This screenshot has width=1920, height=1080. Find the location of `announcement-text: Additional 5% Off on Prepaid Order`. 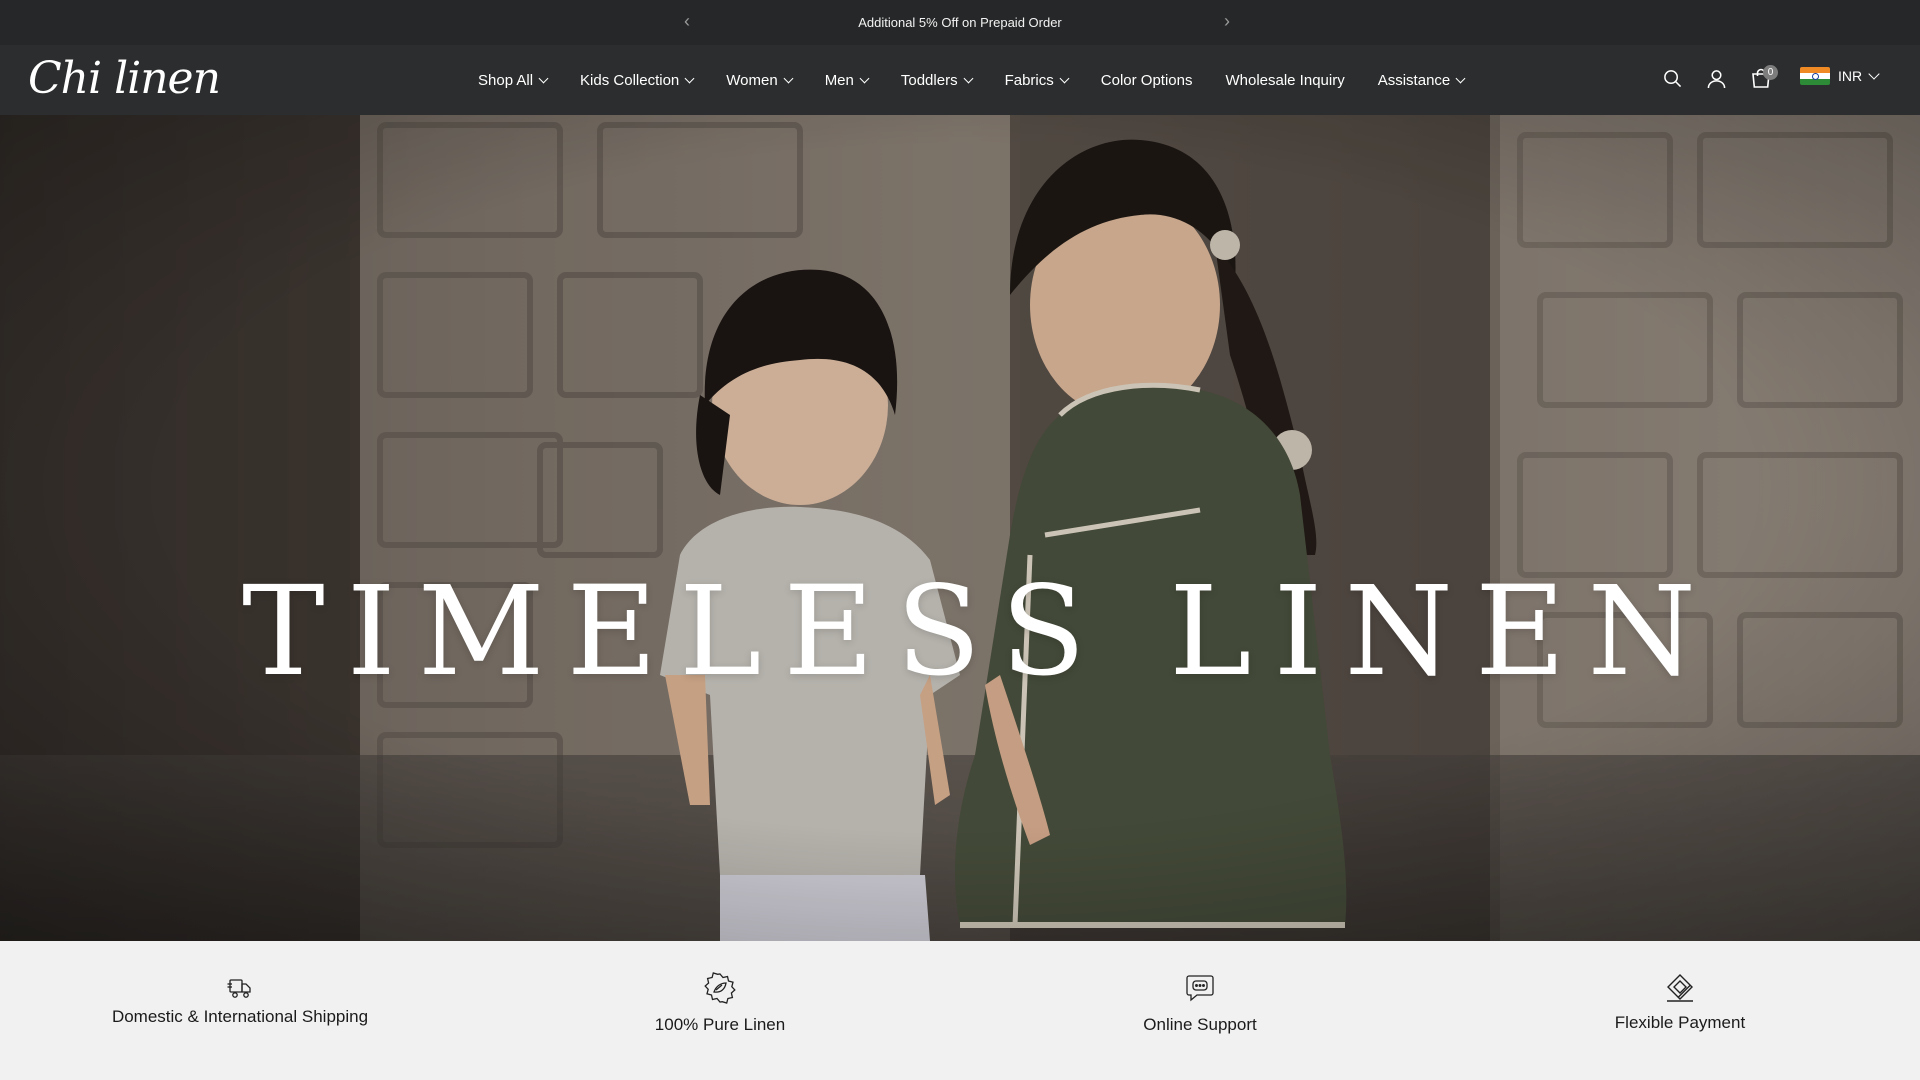

announcement-text: Additional 5% Off on Prepaid Order is located at coordinates (960, 22).